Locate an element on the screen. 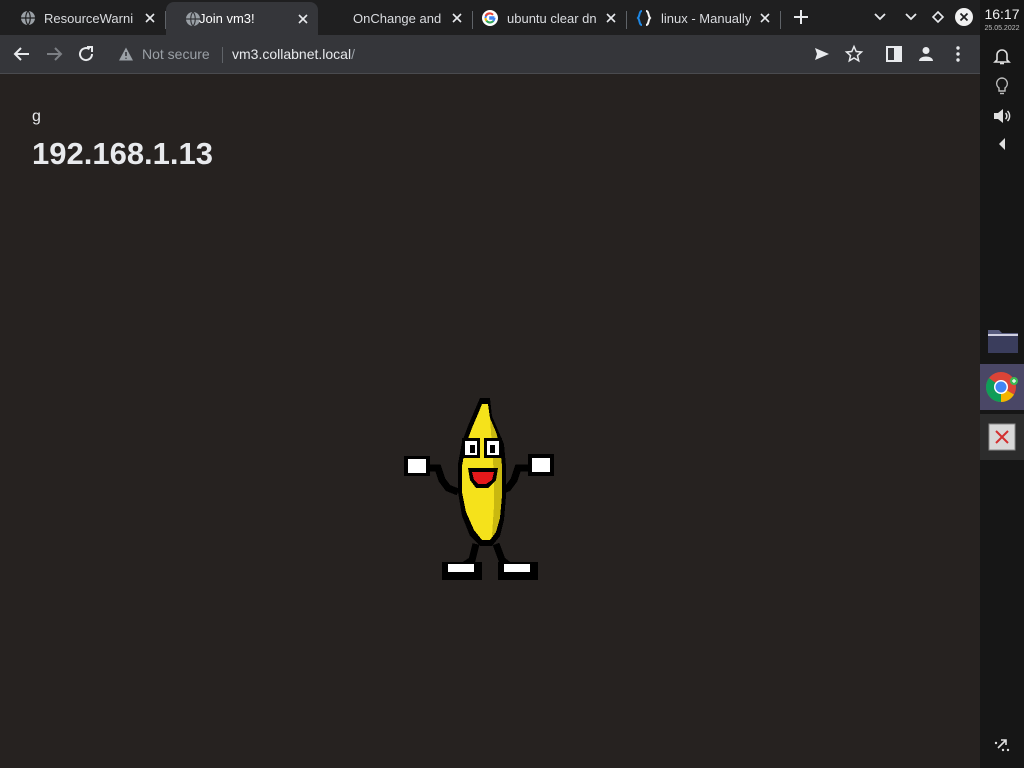 Image resolution: width=1024 pixels, height=768 pixels. dock-file-manager is located at coordinates (1002, 341).